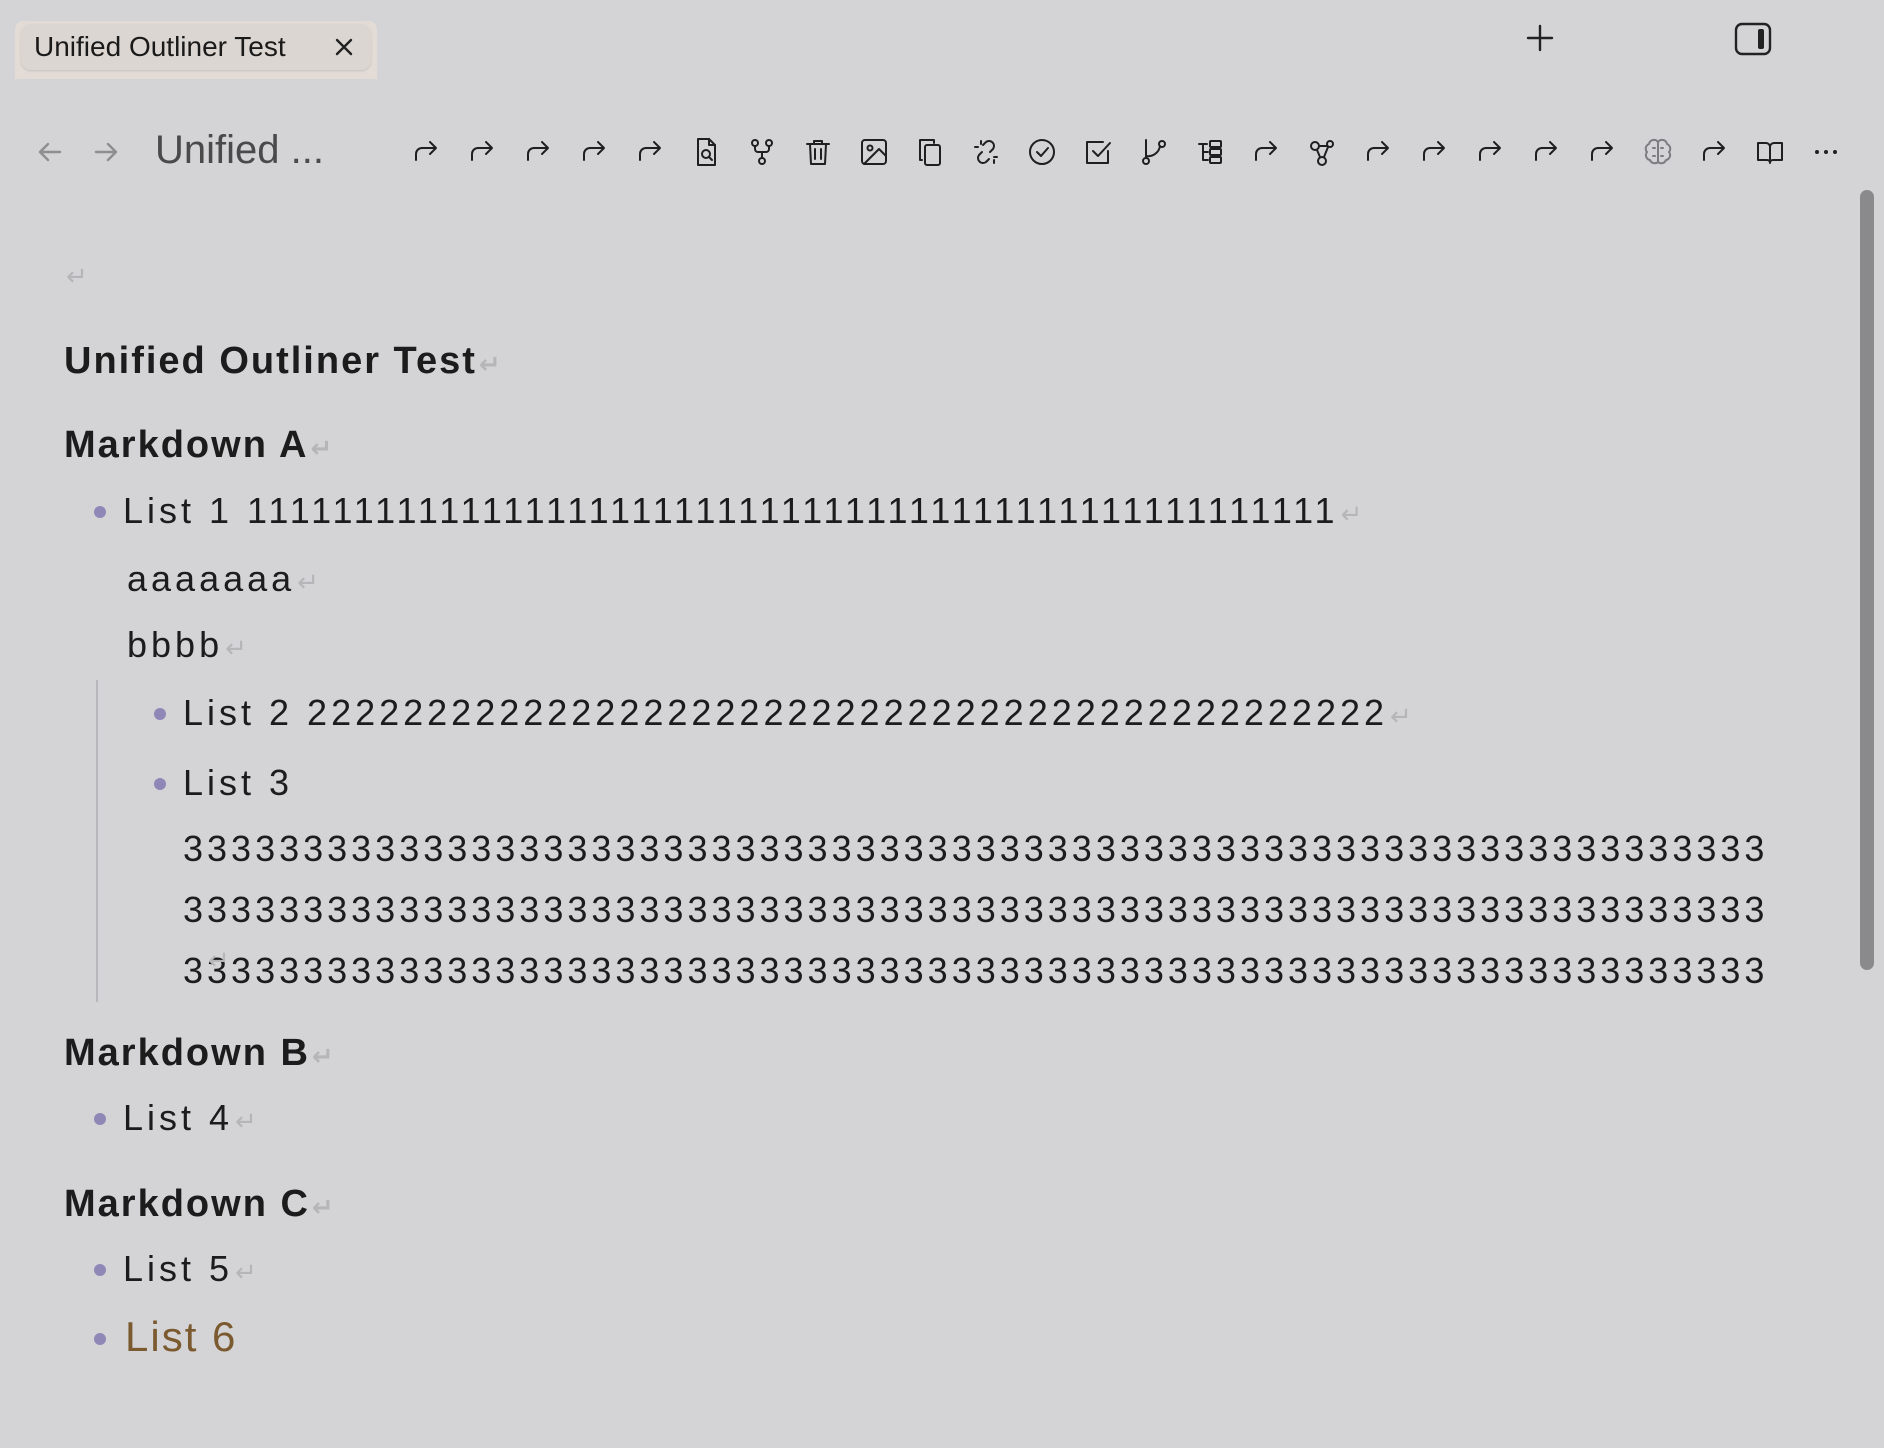 The image size is (1884, 1448). I want to click on heading-markdown-b: Markdown B↵, so click(200, 1053).